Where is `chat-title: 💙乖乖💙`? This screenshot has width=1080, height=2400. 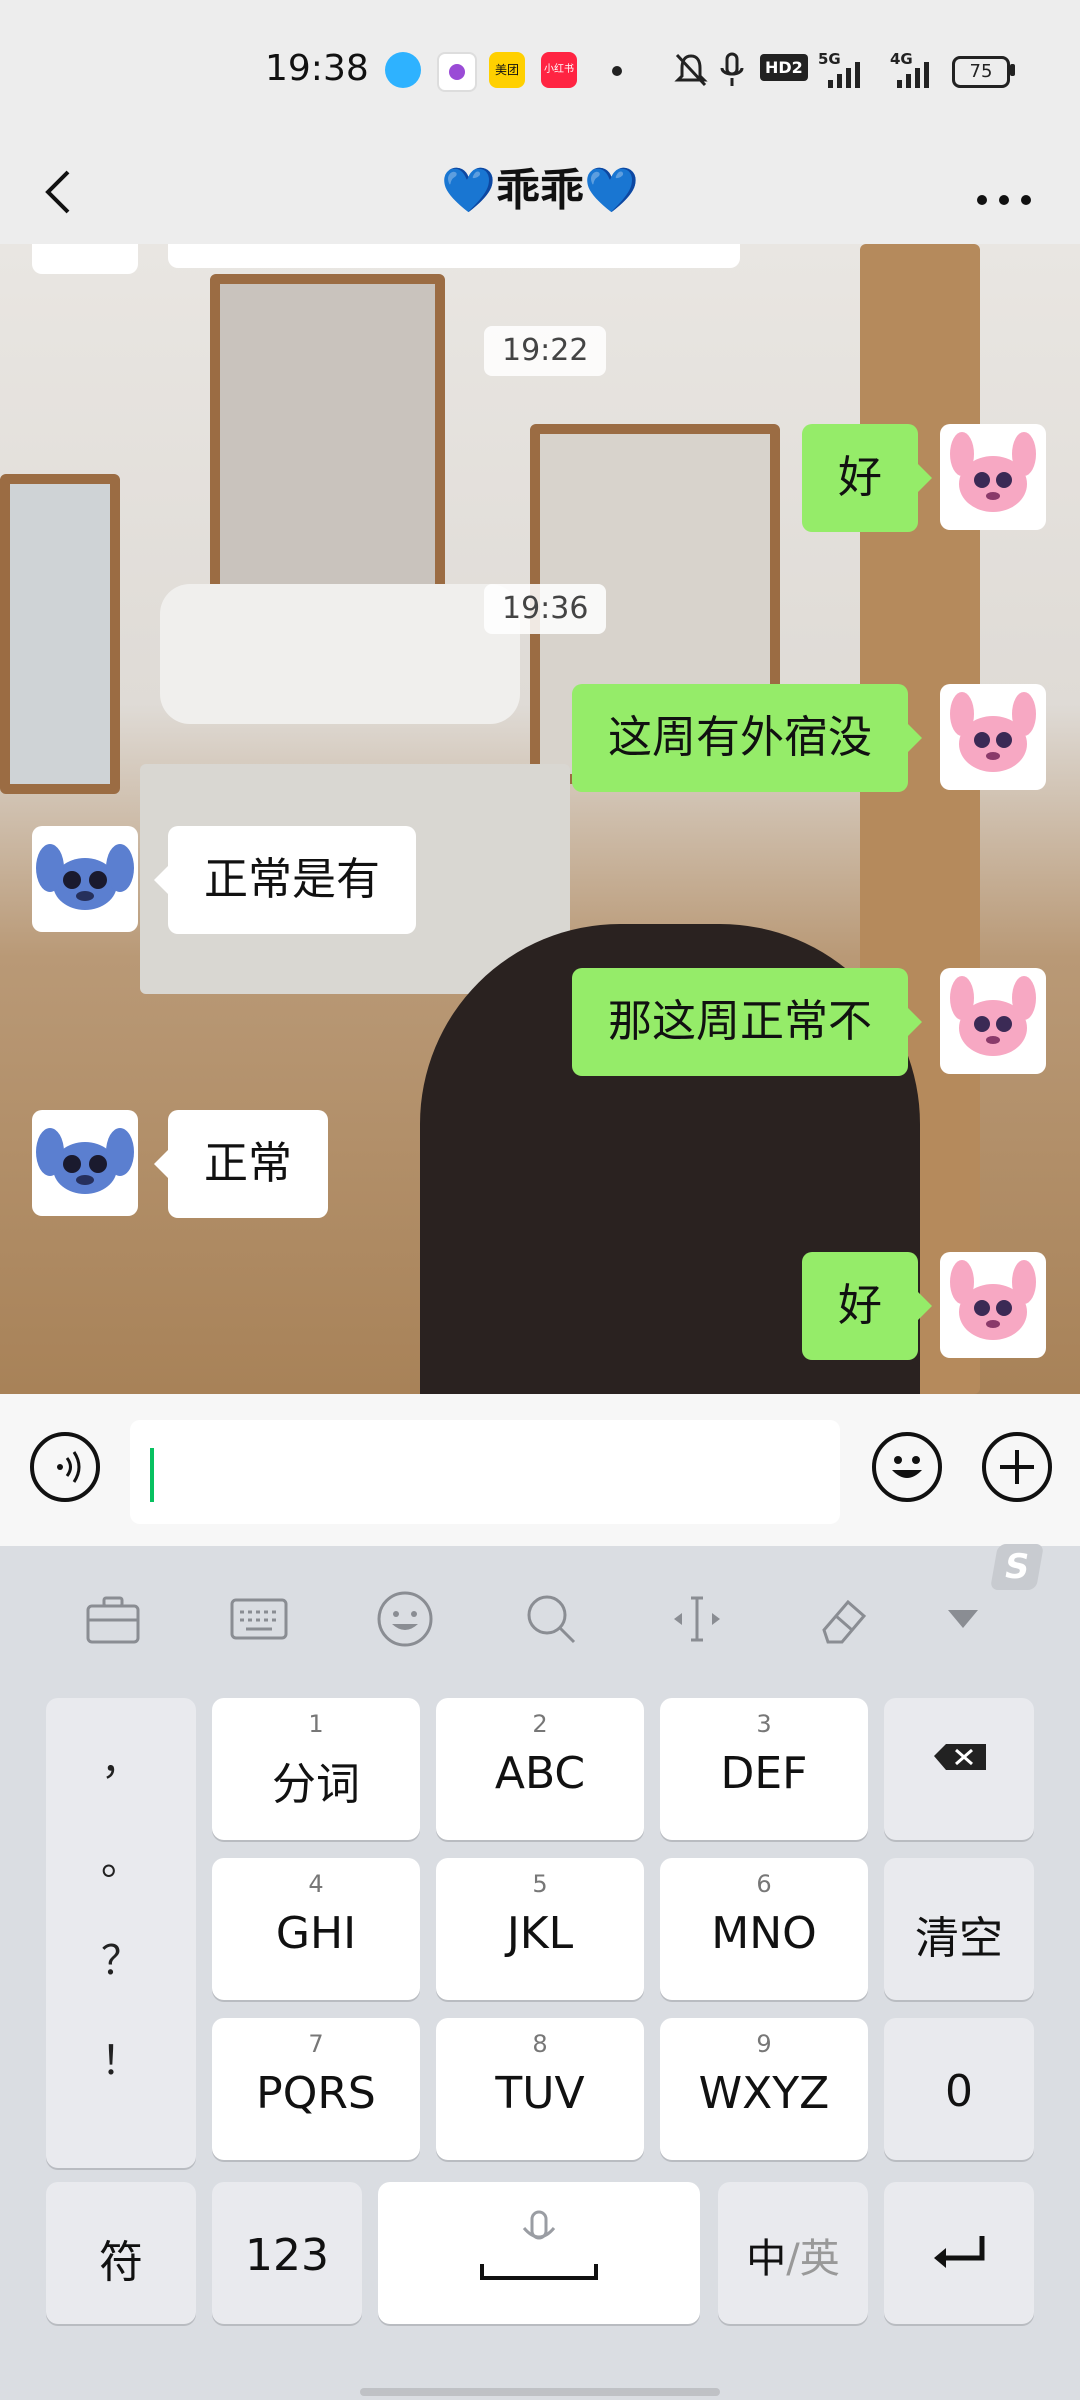
chat-title: 💙乖乖💙 is located at coordinates (540, 186).